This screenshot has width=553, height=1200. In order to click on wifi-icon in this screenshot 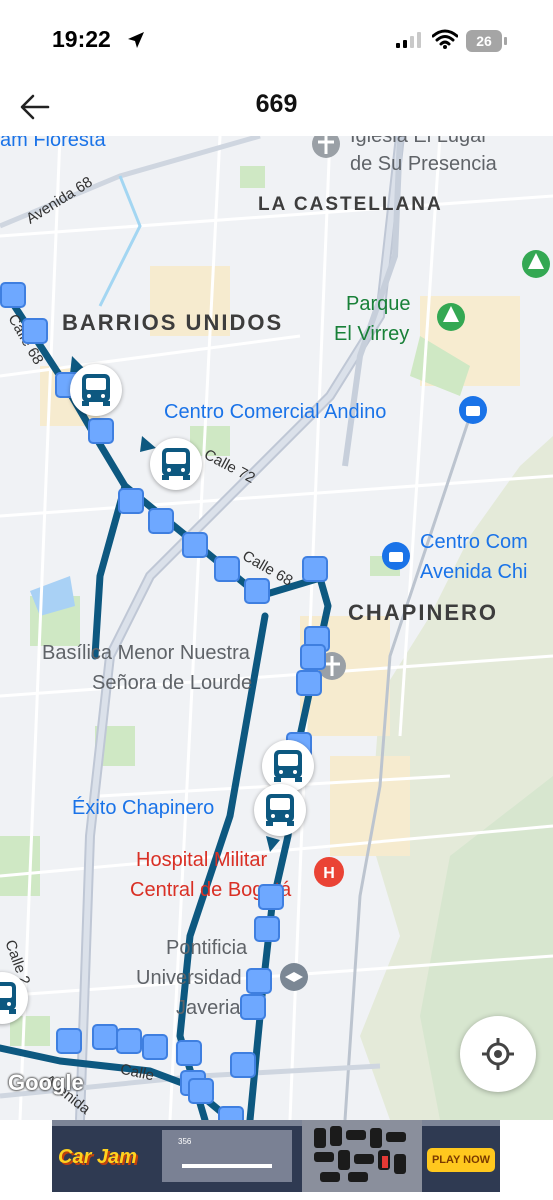, I will do `click(445, 39)`.